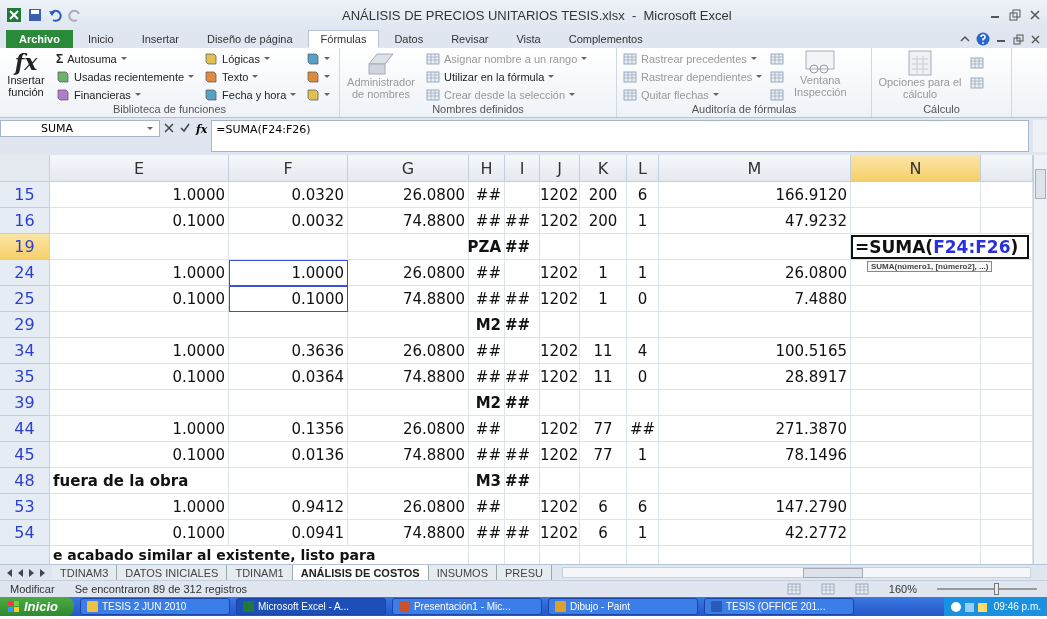  I want to click on taskbar-button: TESIS 2 JUN 2010, so click(154, 606).